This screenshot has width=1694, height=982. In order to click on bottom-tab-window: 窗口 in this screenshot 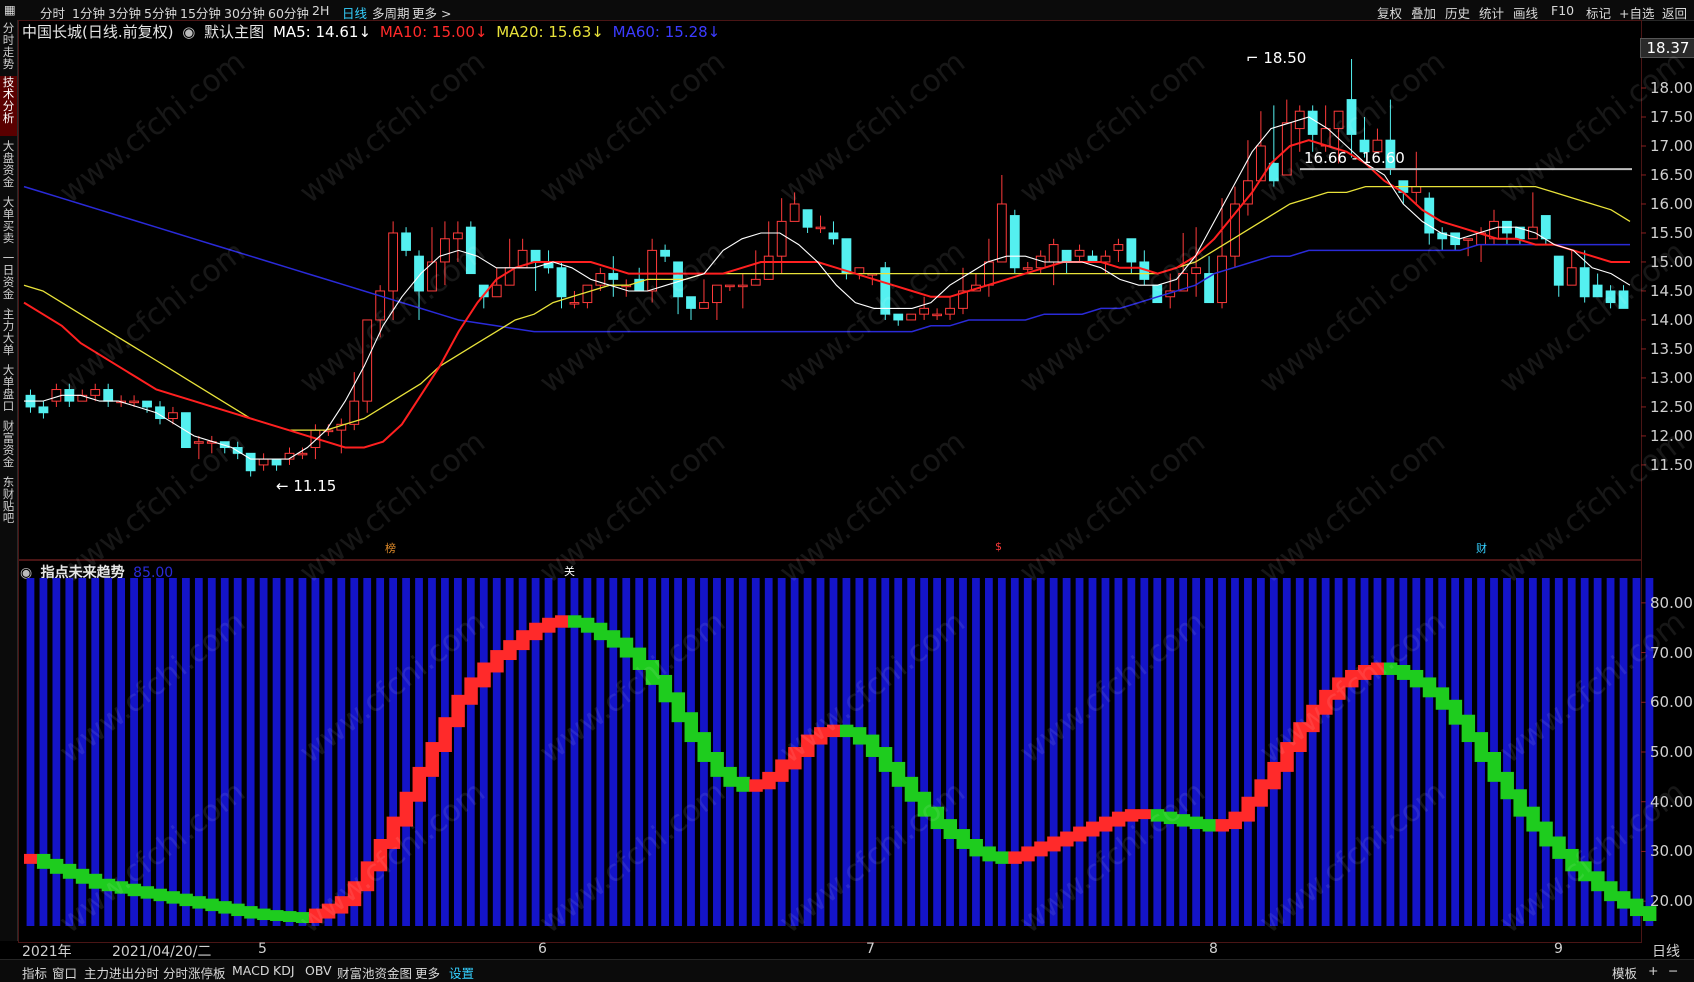, I will do `click(64, 972)`.